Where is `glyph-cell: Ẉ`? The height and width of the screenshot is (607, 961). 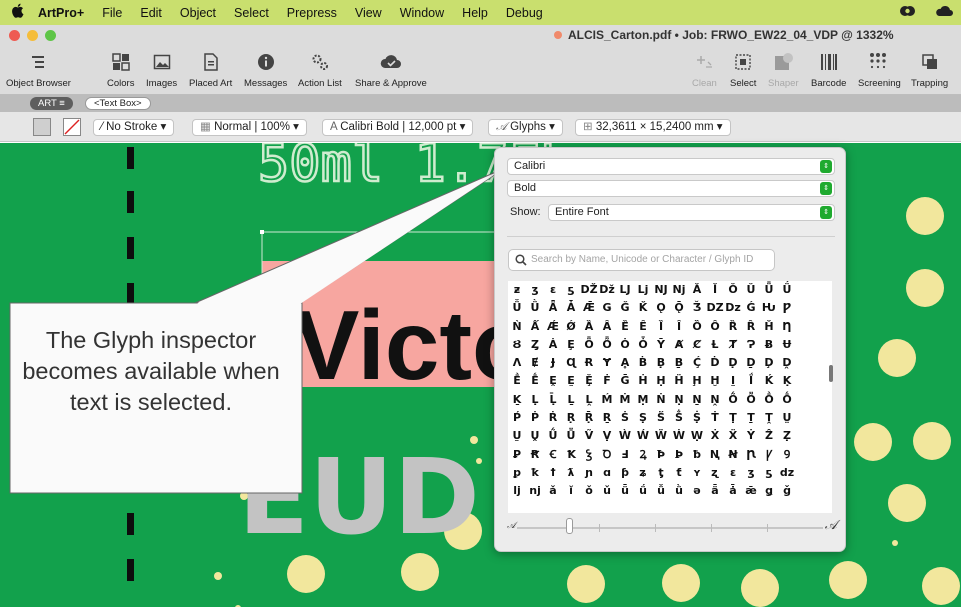 glyph-cell: Ẉ is located at coordinates (697, 436).